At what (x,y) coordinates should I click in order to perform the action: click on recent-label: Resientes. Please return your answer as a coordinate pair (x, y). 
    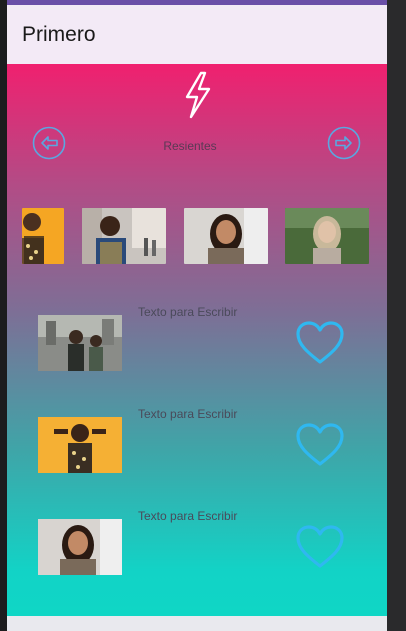
    Looking at the image, I should click on (190, 146).